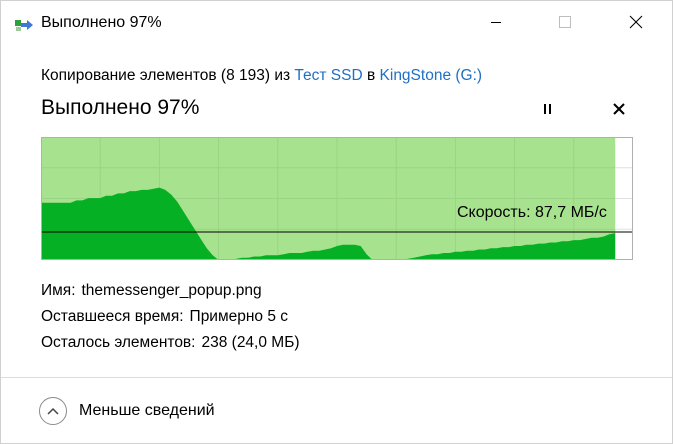  I want to click on pause-icon, so click(547, 111).